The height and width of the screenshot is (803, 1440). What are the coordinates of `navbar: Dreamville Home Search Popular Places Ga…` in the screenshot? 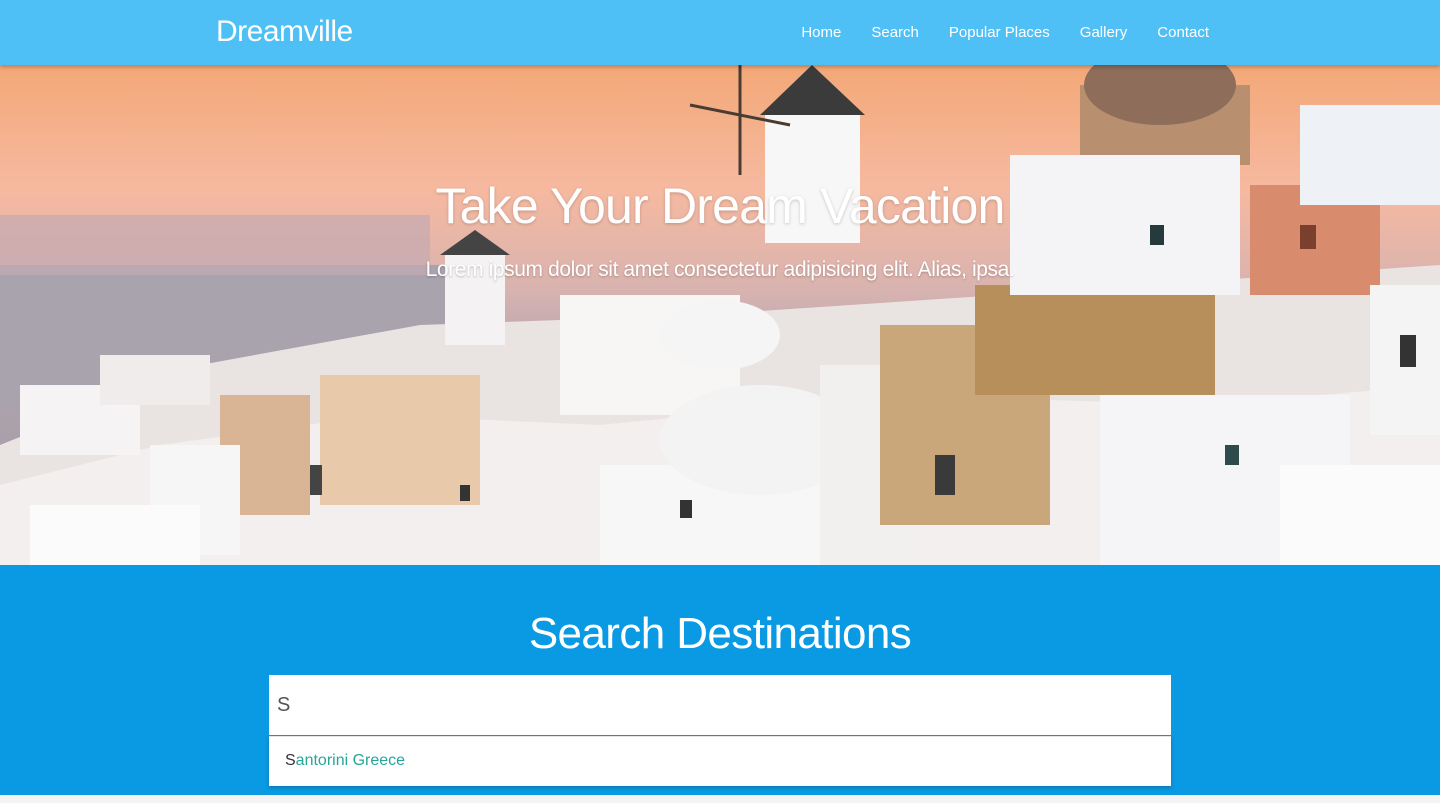 It's located at (720, 32).